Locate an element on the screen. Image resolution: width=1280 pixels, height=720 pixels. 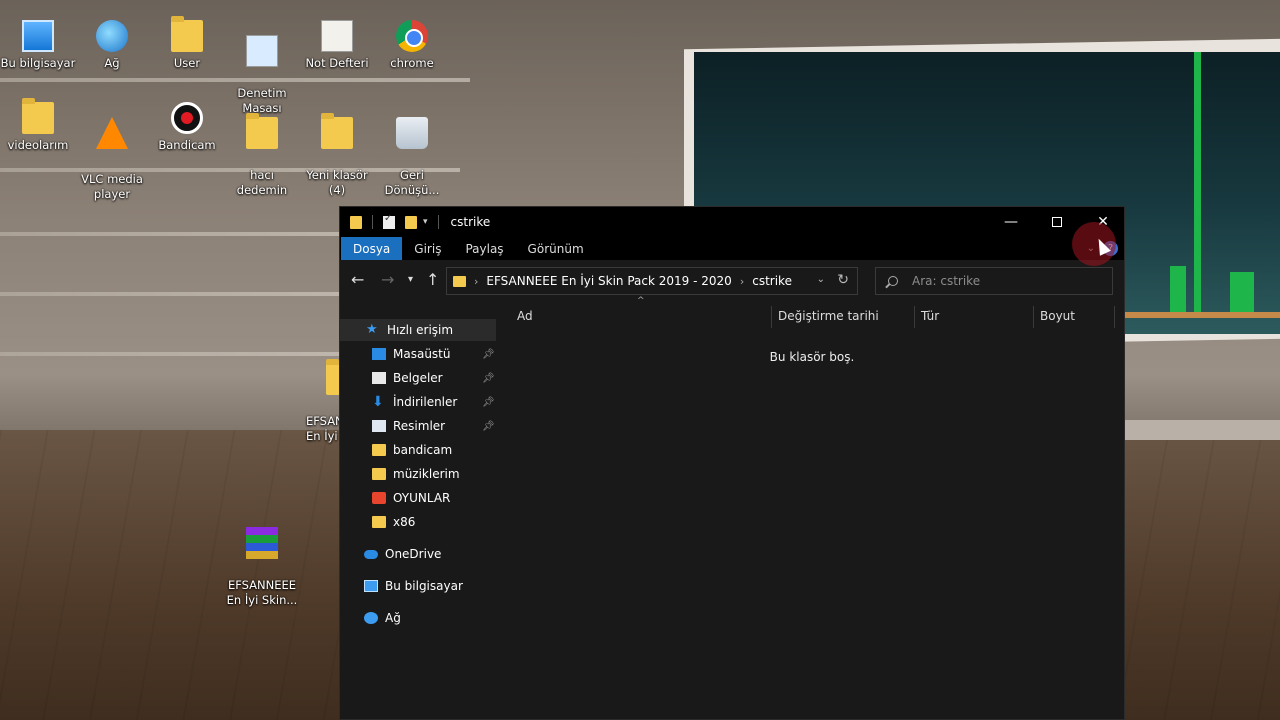
breadcrumb-cstrike: cstrike is located at coordinates (772, 281).